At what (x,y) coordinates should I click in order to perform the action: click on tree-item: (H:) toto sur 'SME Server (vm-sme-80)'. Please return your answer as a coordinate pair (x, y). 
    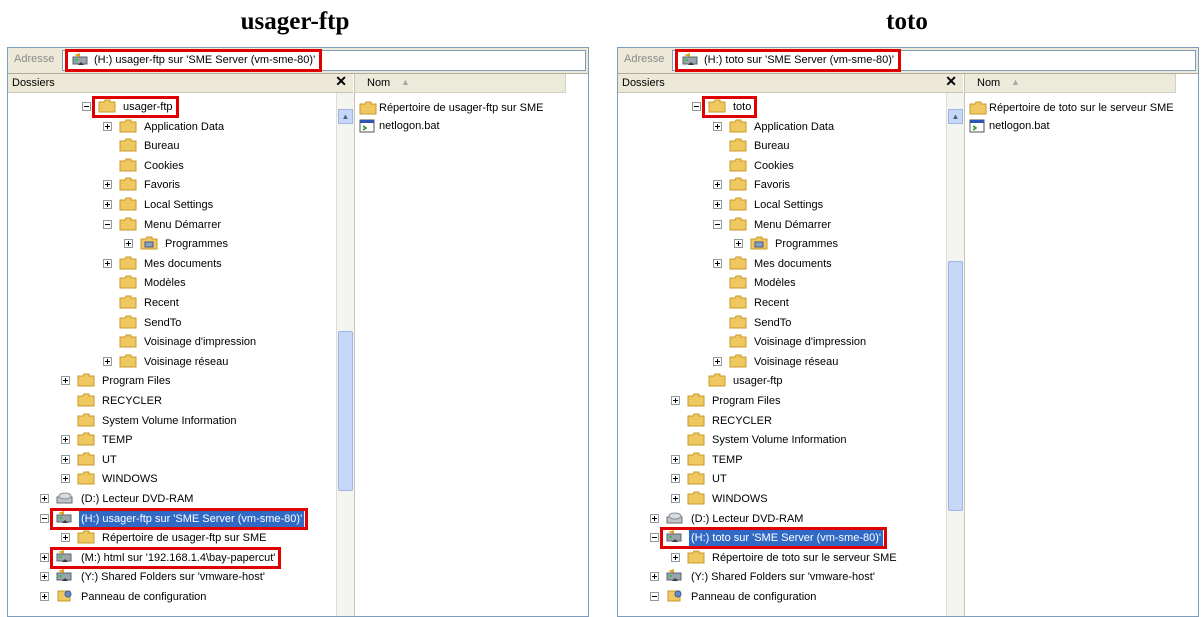
    Looking at the image, I should click on (798, 538).